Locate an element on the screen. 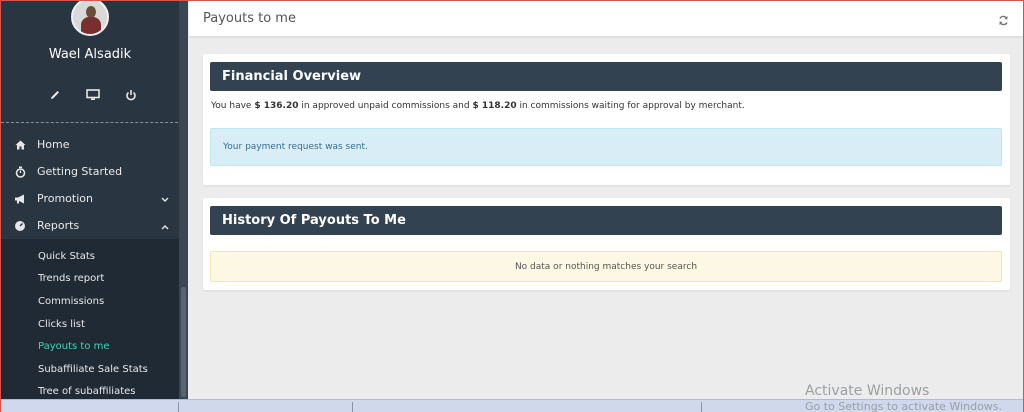 This screenshot has width=1024, height=412. nav-item-label: Promotion is located at coordinates (65, 198).